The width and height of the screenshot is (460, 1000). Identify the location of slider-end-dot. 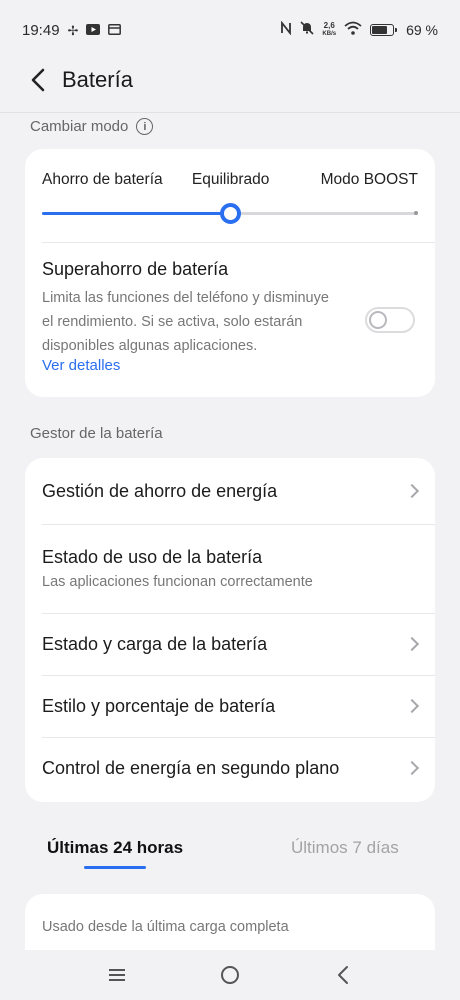
(416, 213).